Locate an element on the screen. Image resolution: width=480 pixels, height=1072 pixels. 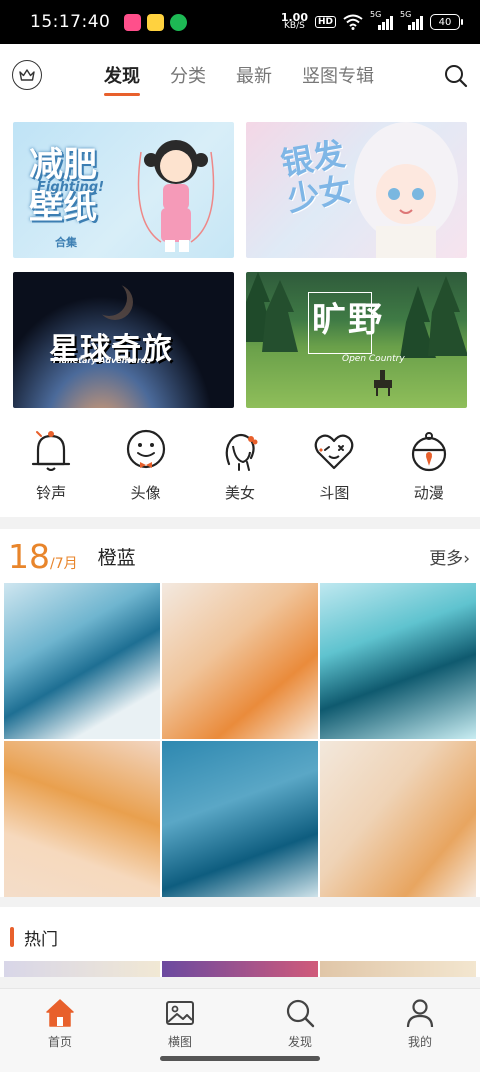
hot-title: 热门 is located at coordinates (41, 939).